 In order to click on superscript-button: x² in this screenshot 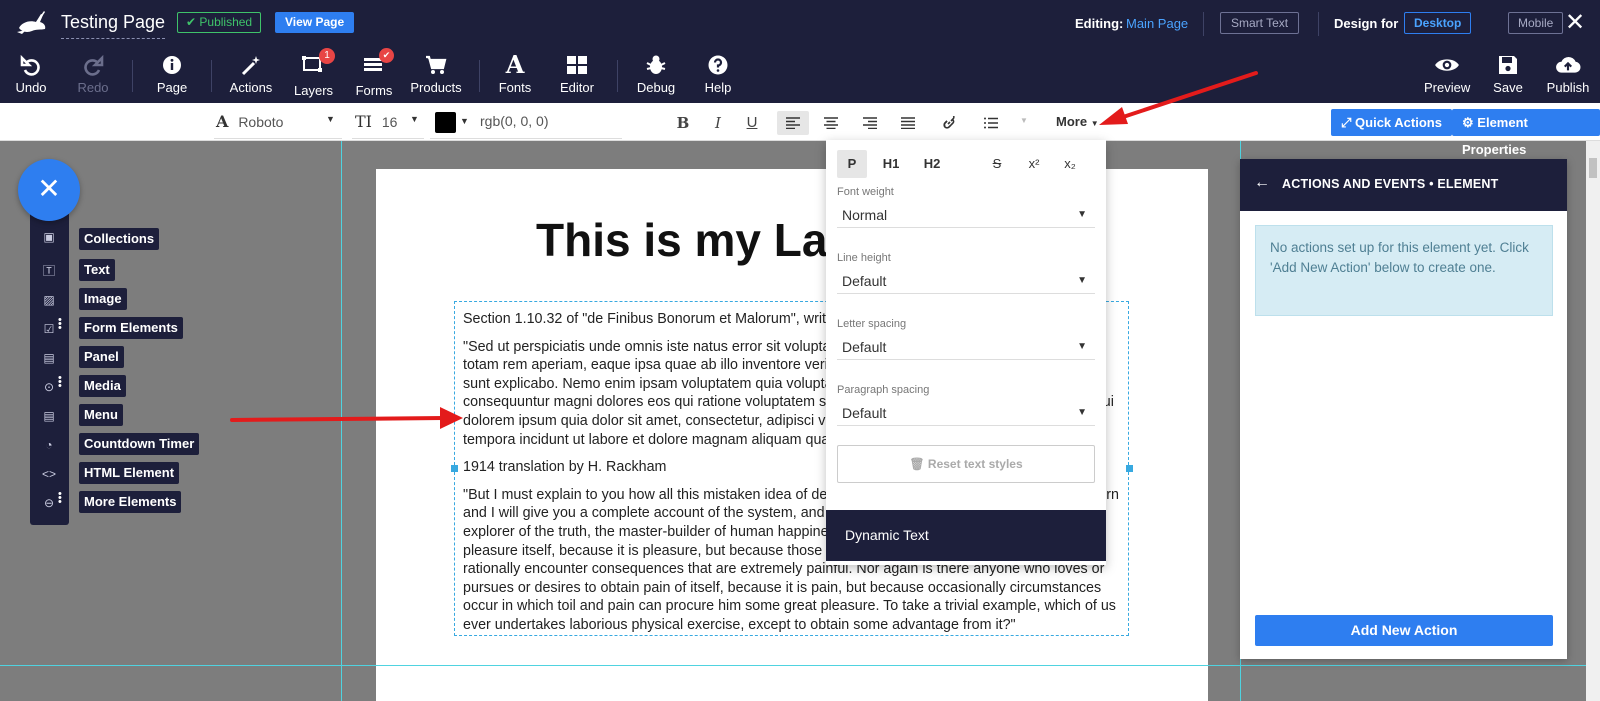, I will do `click(1034, 164)`.